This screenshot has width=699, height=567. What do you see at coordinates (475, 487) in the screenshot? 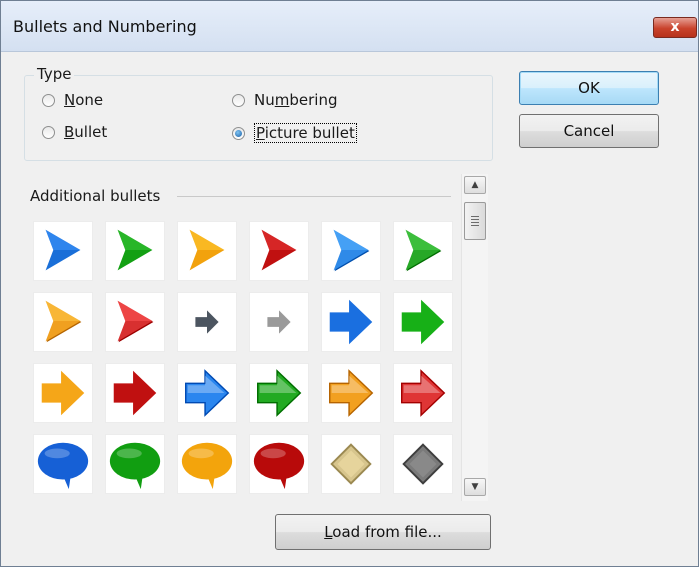
I see `scroll-down-button: ▼` at bounding box center [475, 487].